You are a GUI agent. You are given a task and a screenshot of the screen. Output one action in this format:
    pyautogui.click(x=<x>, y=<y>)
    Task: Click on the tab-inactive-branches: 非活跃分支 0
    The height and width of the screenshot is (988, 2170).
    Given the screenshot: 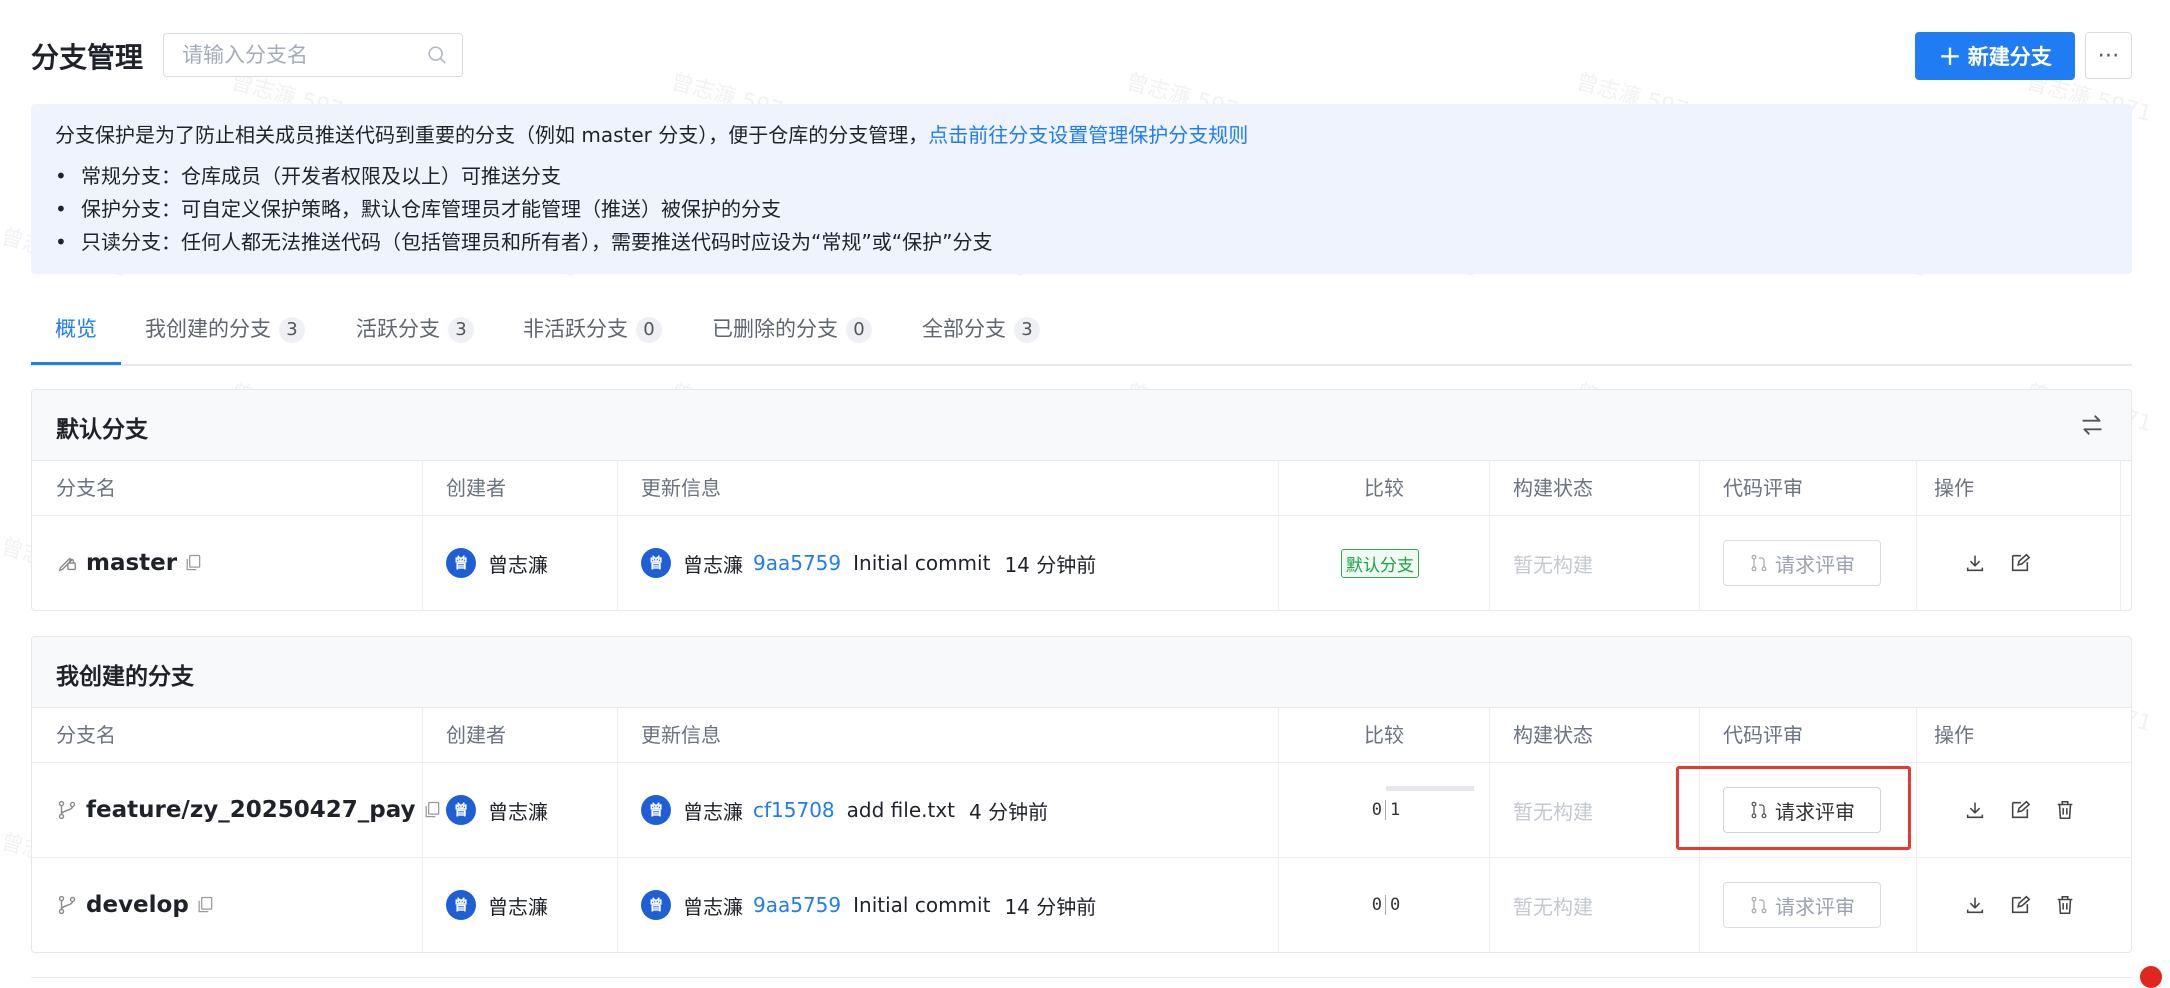 What is the action you would take?
    pyautogui.click(x=592, y=331)
    